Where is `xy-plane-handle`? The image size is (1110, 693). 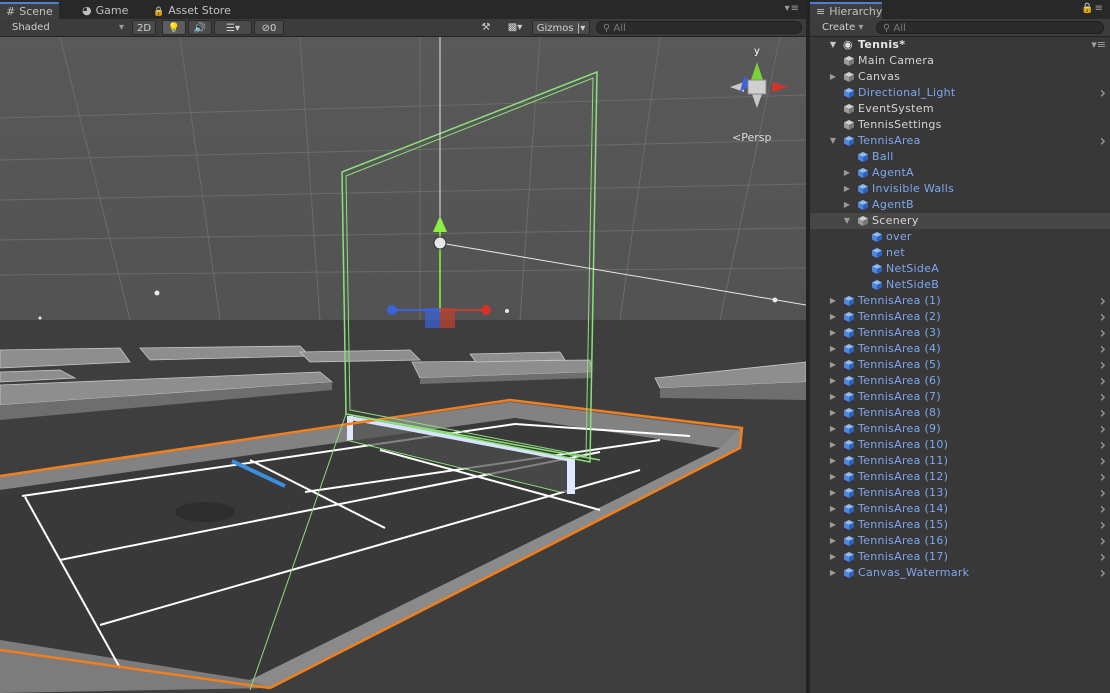 xy-plane-handle is located at coordinates (447, 318).